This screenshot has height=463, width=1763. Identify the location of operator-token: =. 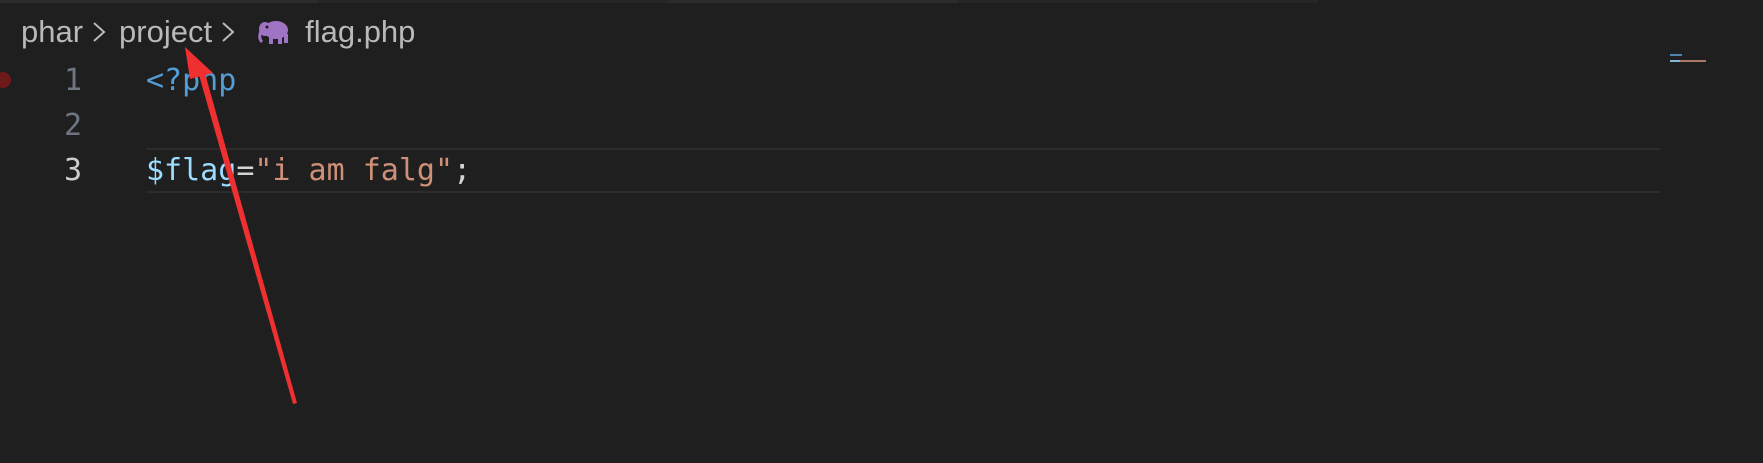
(245, 170).